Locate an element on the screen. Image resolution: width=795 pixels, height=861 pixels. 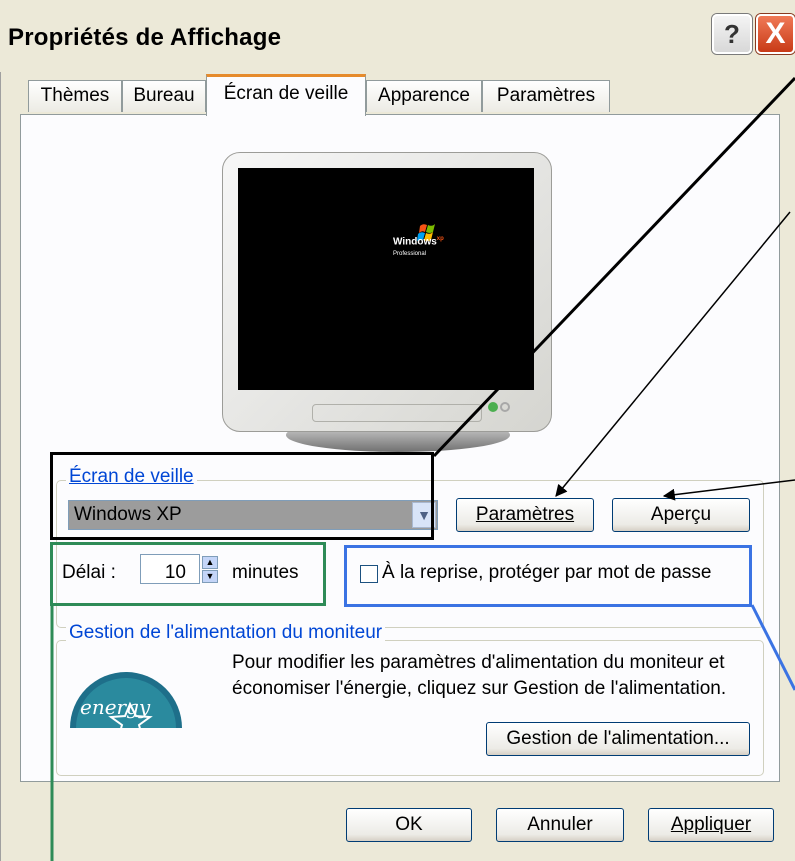
help-button: ? is located at coordinates (732, 34).